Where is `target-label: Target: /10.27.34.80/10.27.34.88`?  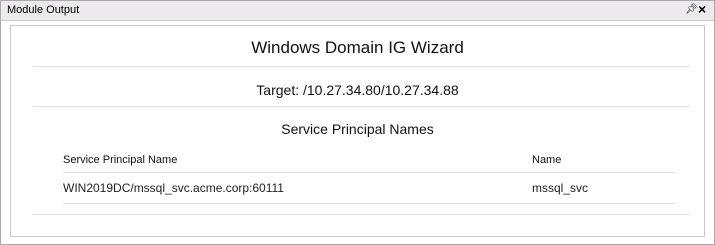
target-label: Target: /10.27.34.80/10.27.34.88 is located at coordinates (357, 90).